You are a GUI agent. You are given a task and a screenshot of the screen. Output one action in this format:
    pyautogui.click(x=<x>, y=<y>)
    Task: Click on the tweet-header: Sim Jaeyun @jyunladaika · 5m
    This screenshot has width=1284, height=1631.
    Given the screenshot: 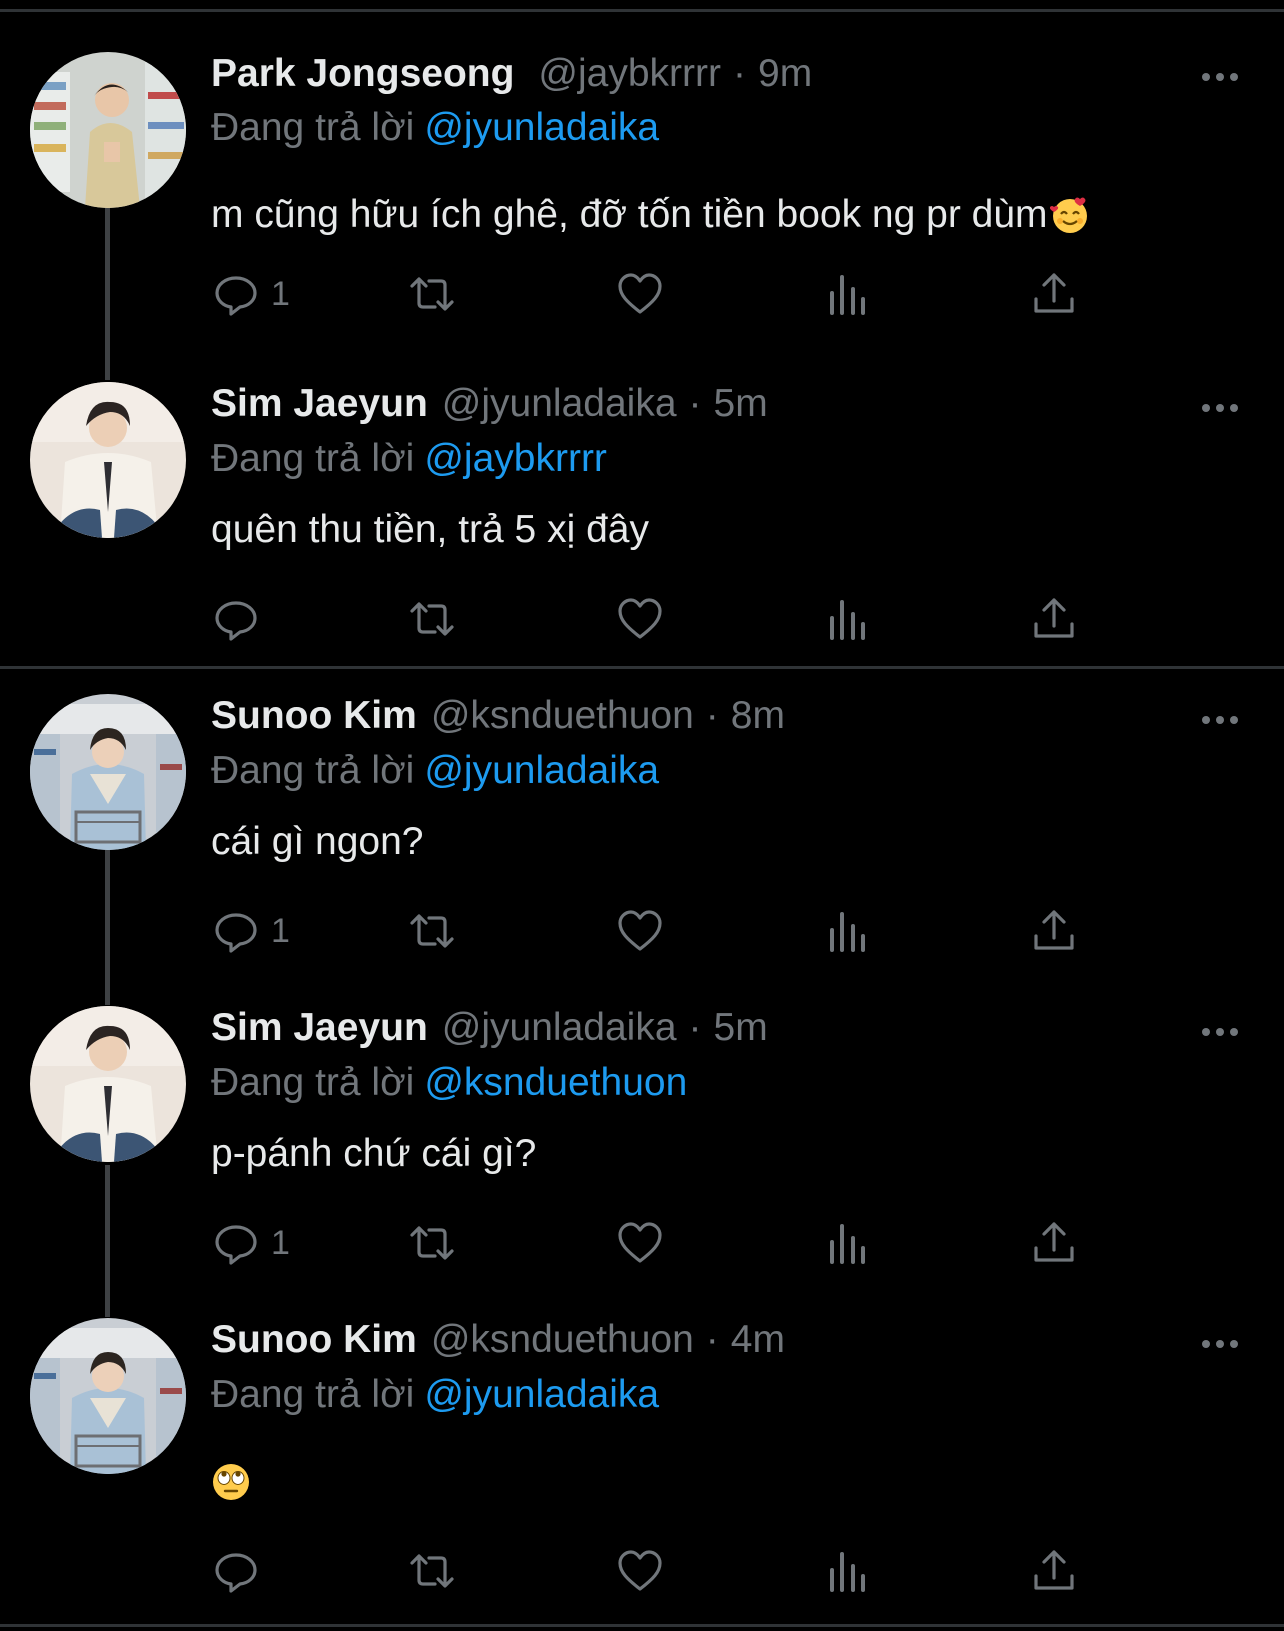 What is the action you would take?
    pyautogui.click(x=489, y=407)
    